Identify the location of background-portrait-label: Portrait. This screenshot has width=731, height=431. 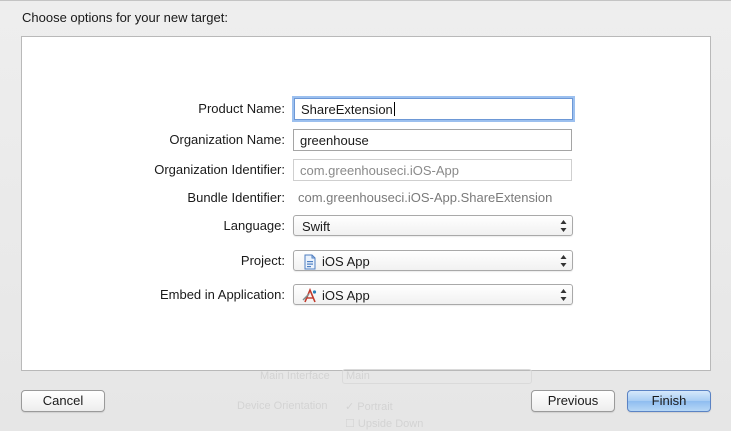
(375, 407).